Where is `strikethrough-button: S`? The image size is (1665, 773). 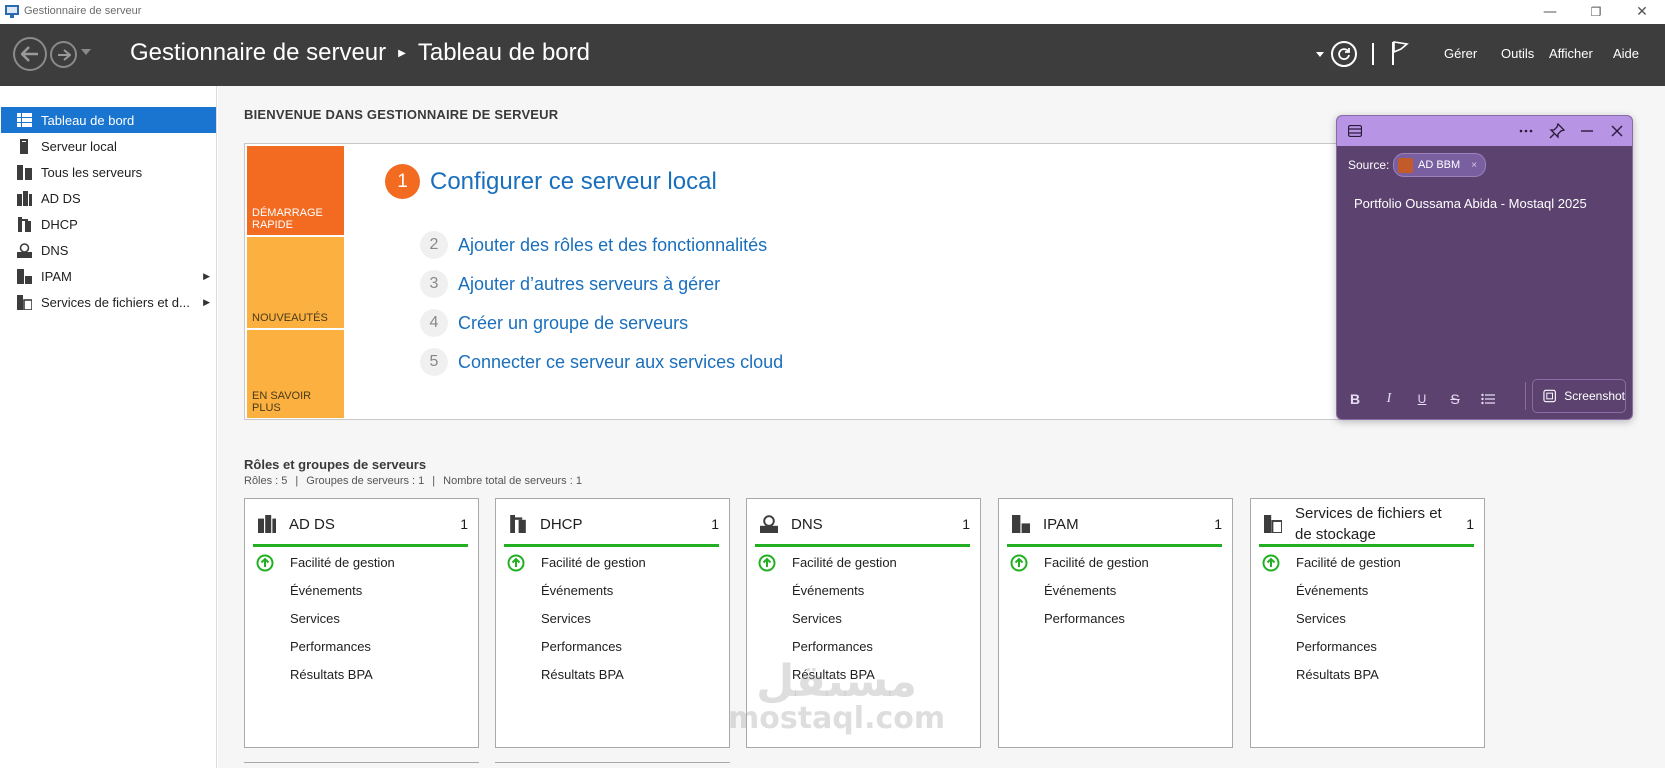 strikethrough-button: S is located at coordinates (1455, 399).